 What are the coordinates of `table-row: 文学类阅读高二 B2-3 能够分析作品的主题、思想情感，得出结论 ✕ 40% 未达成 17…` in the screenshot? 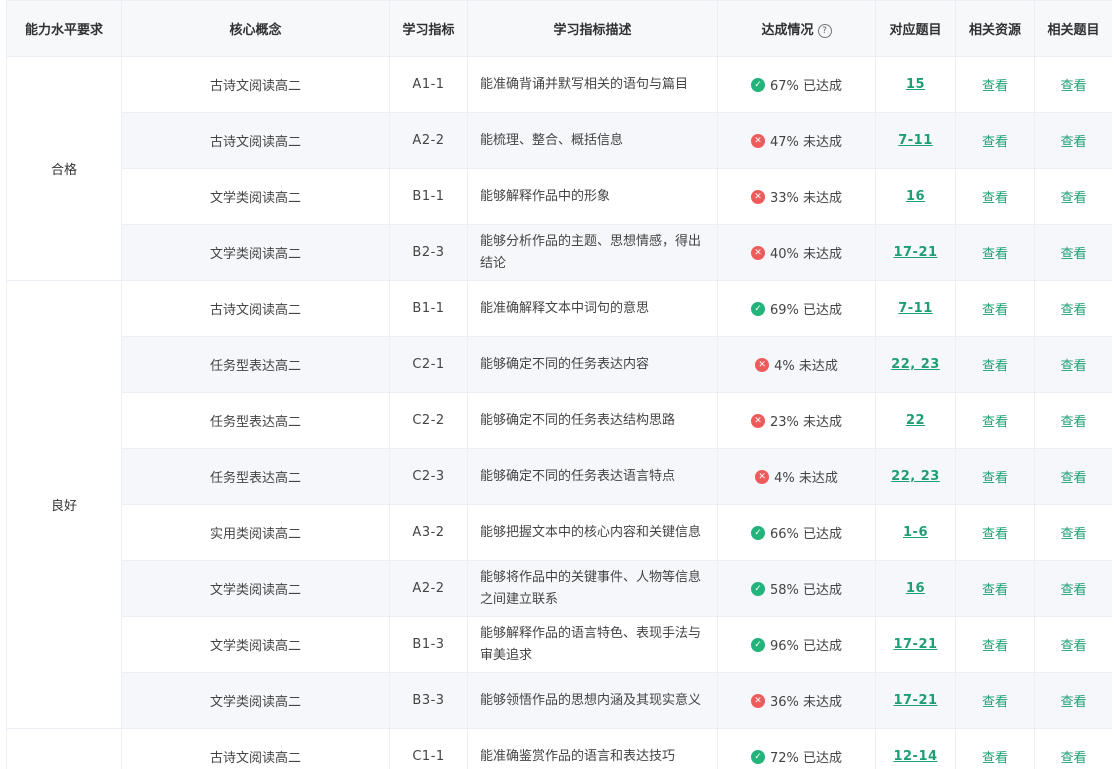 It's located at (559, 252).